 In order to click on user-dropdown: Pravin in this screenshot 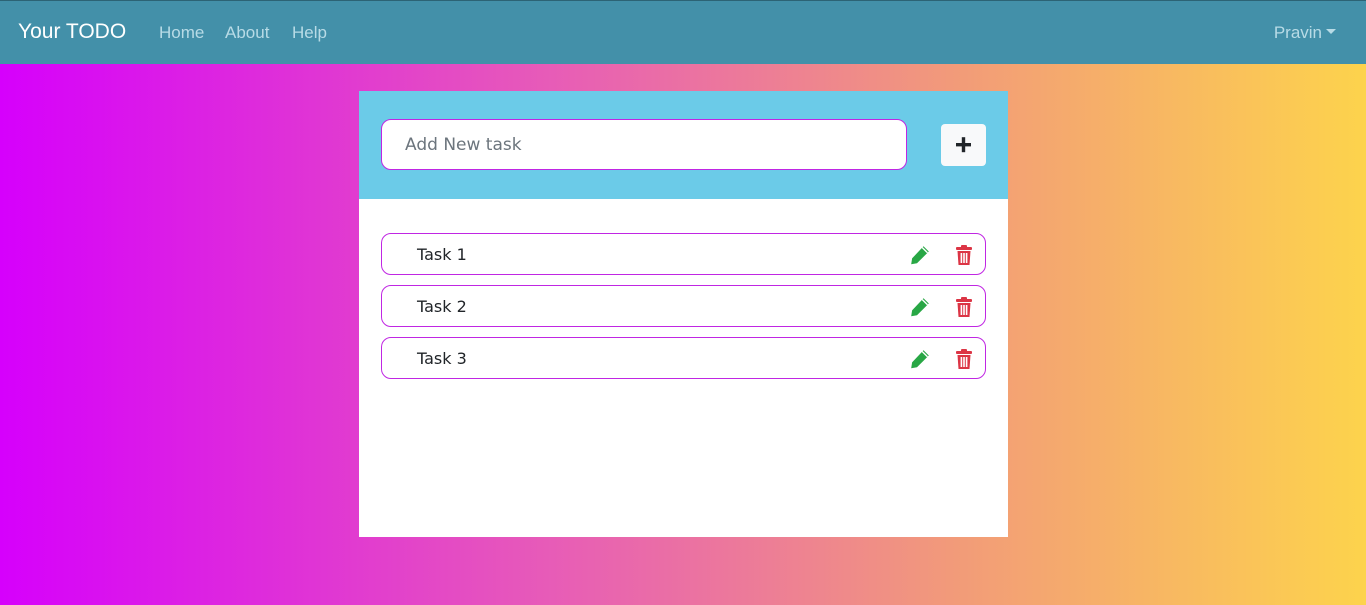, I will do `click(1305, 33)`.